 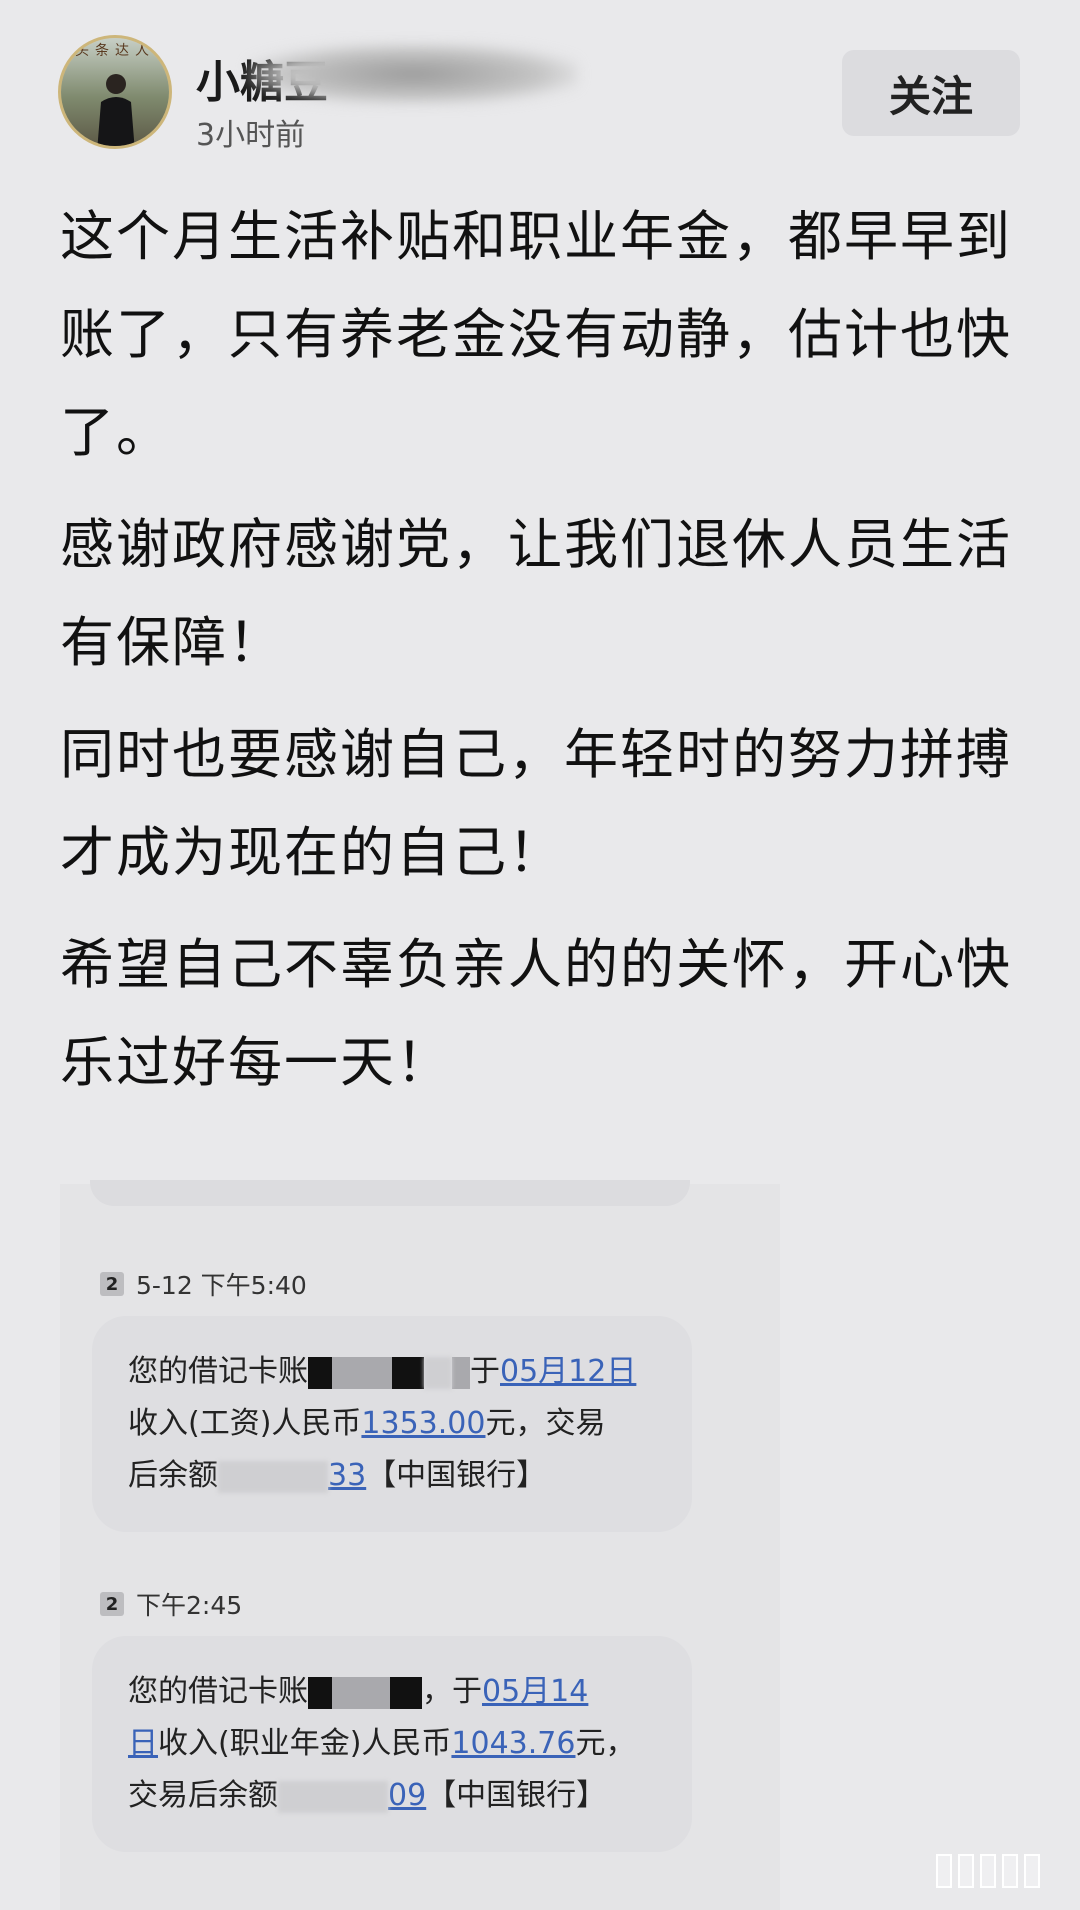 What do you see at coordinates (485, 1371) in the screenshot?
I see `message-text: 于` at bounding box center [485, 1371].